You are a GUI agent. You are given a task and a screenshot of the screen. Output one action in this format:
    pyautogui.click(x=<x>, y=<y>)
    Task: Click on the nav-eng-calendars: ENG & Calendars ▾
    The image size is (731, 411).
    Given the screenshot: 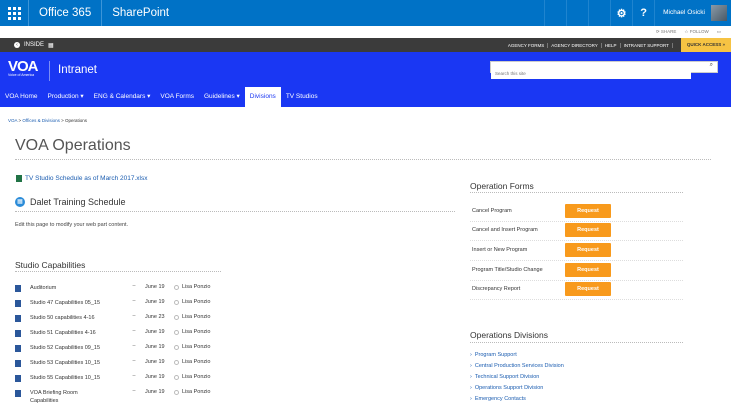 What is the action you would take?
    pyautogui.click(x=122, y=97)
    